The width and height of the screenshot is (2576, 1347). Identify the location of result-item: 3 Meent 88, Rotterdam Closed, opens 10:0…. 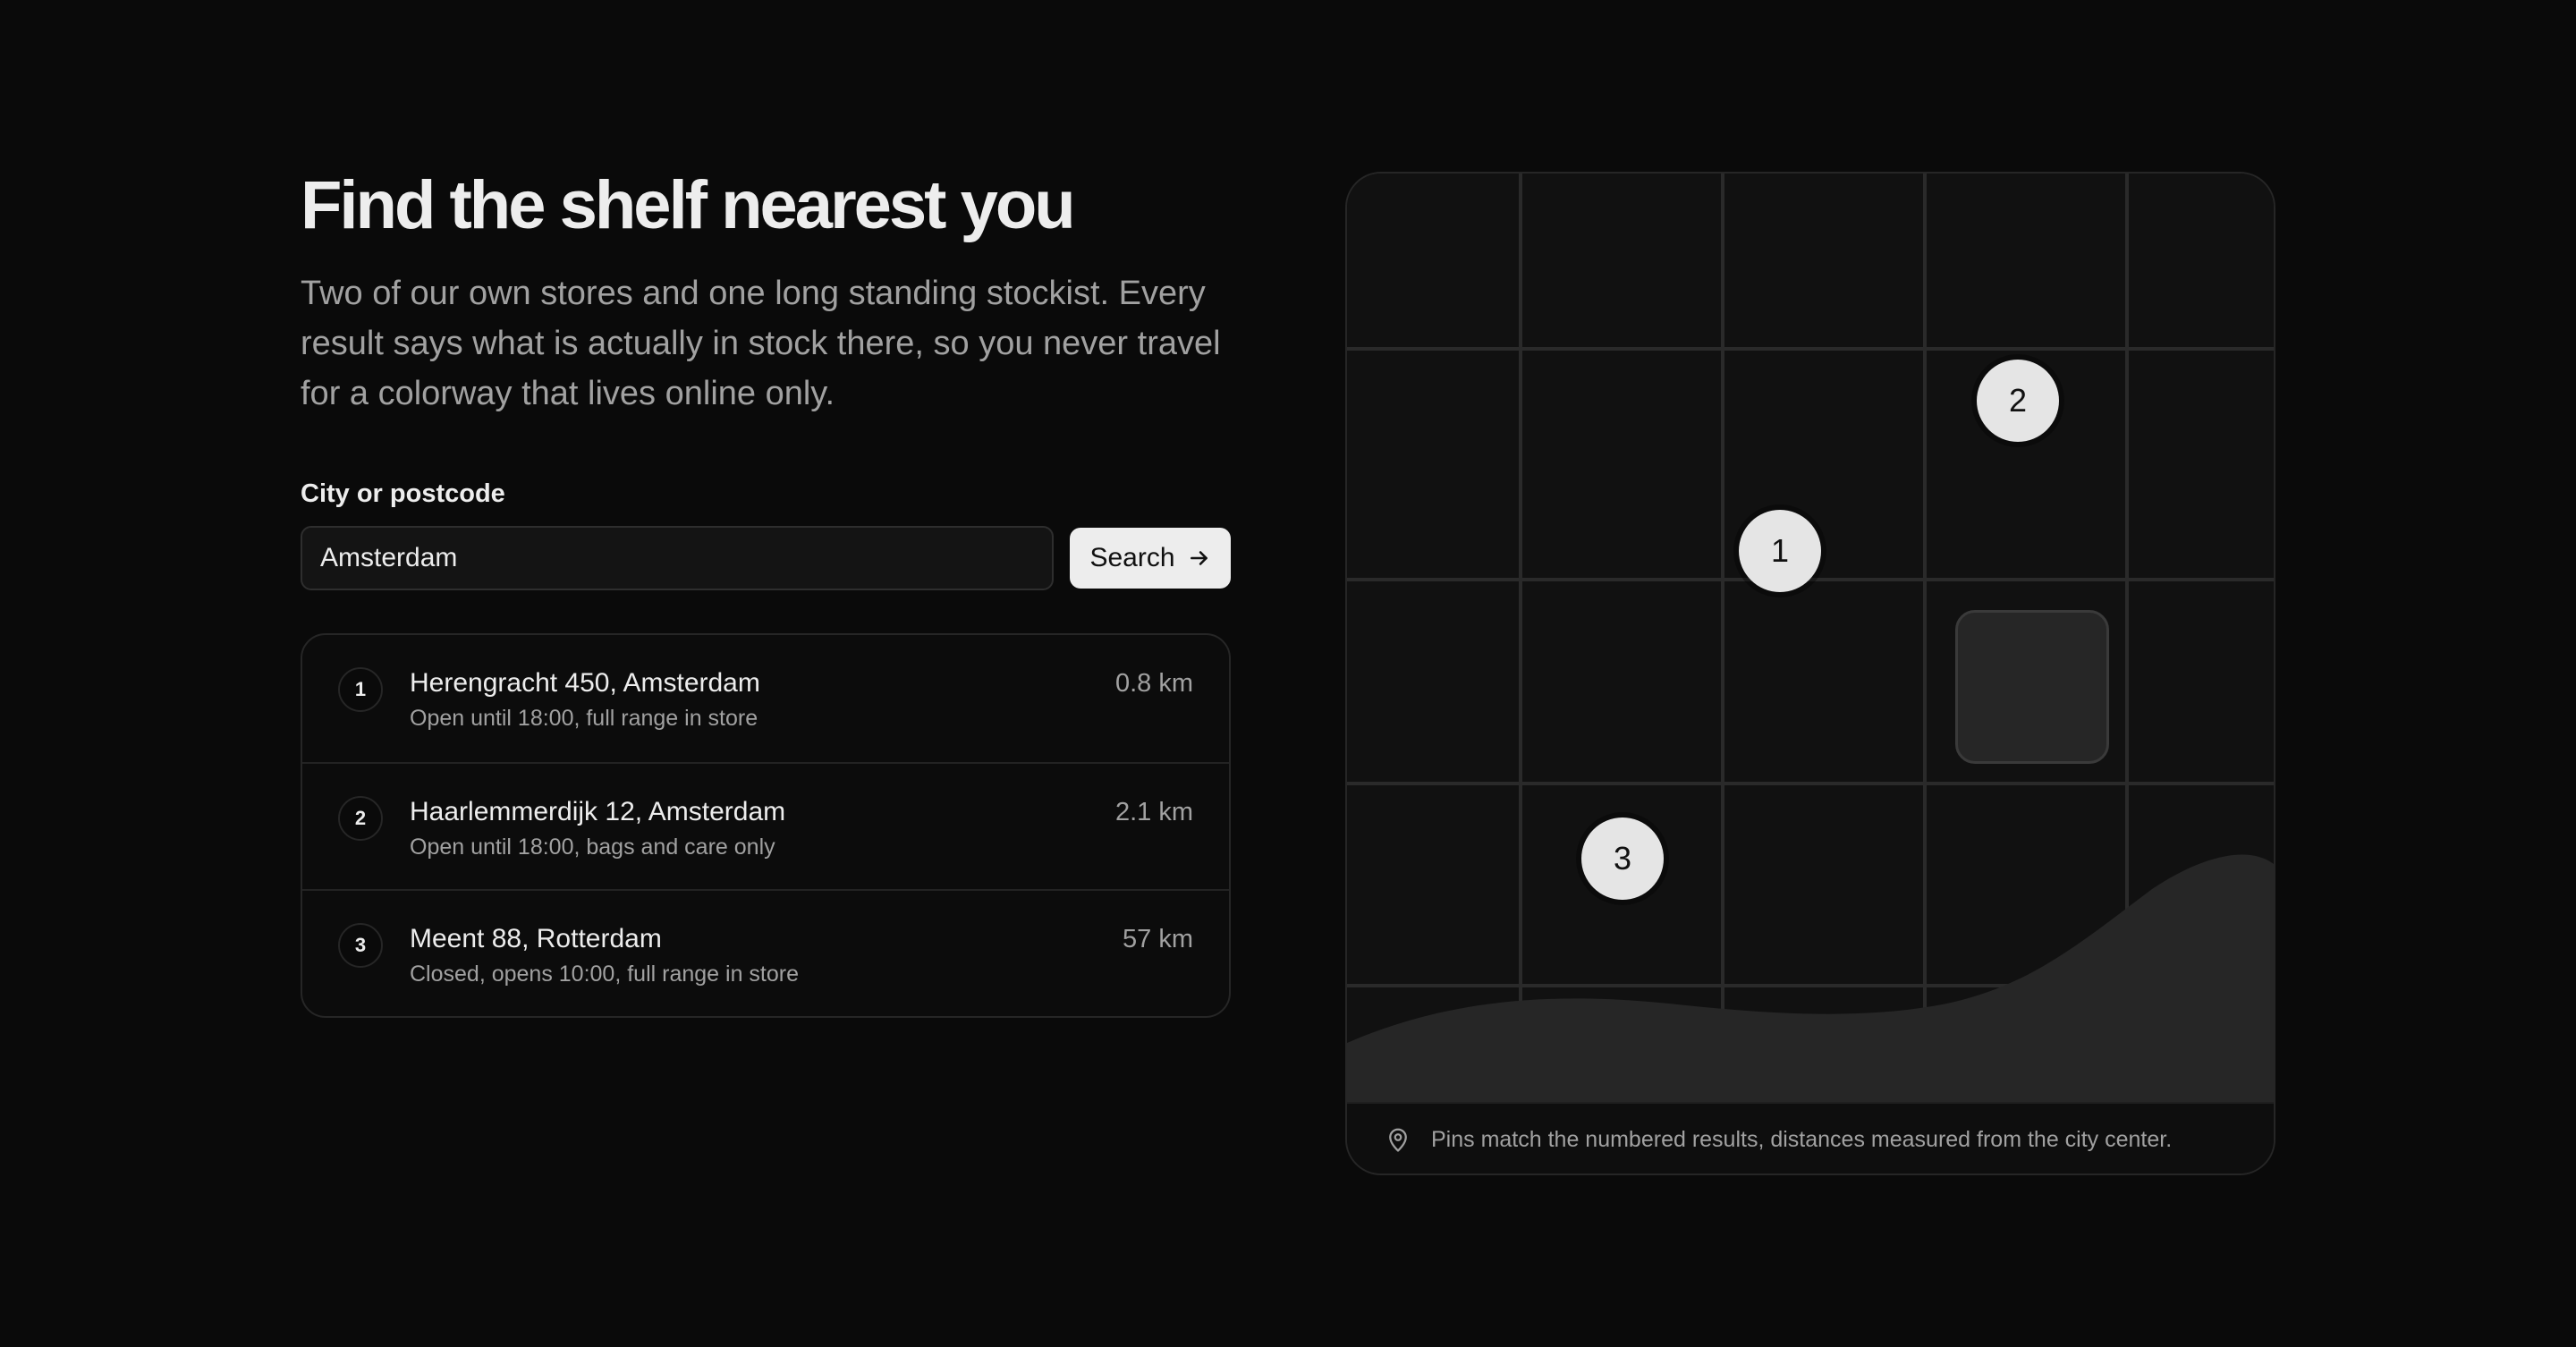
(765, 952).